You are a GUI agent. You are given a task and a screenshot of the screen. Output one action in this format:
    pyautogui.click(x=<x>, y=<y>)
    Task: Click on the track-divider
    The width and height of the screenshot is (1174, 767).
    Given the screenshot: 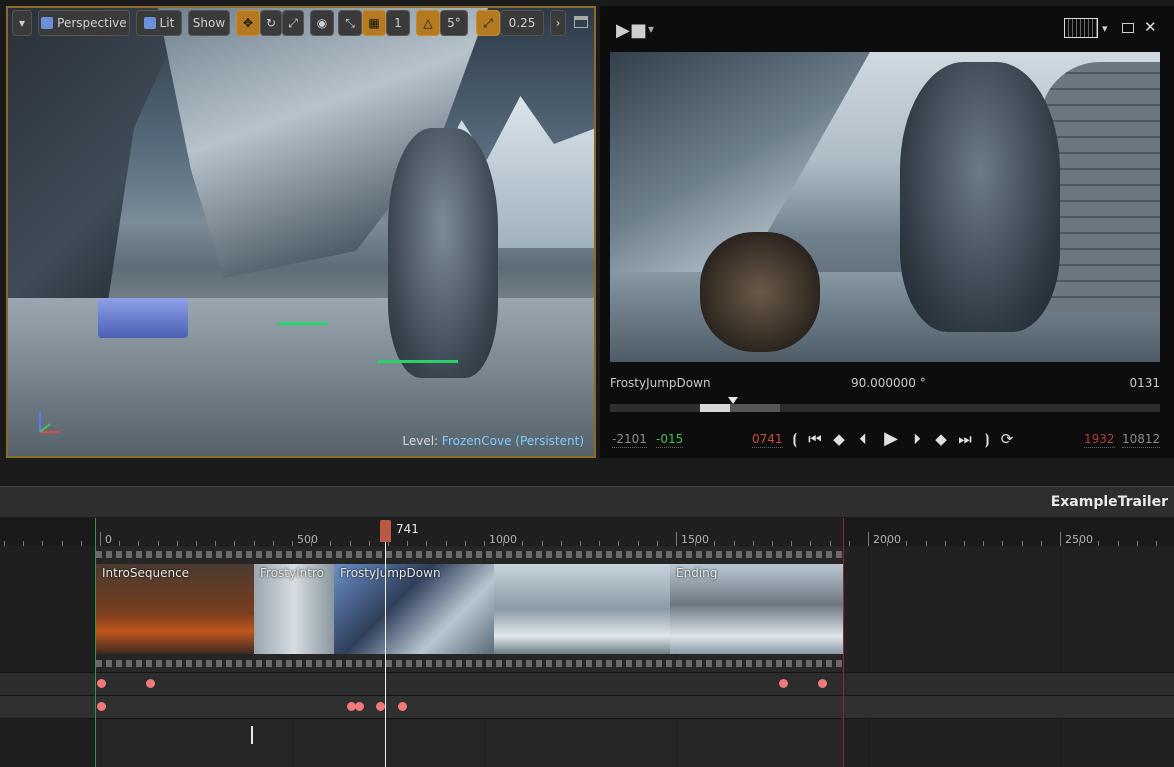 What is the action you would take?
    pyautogui.click(x=587, y=718)
    